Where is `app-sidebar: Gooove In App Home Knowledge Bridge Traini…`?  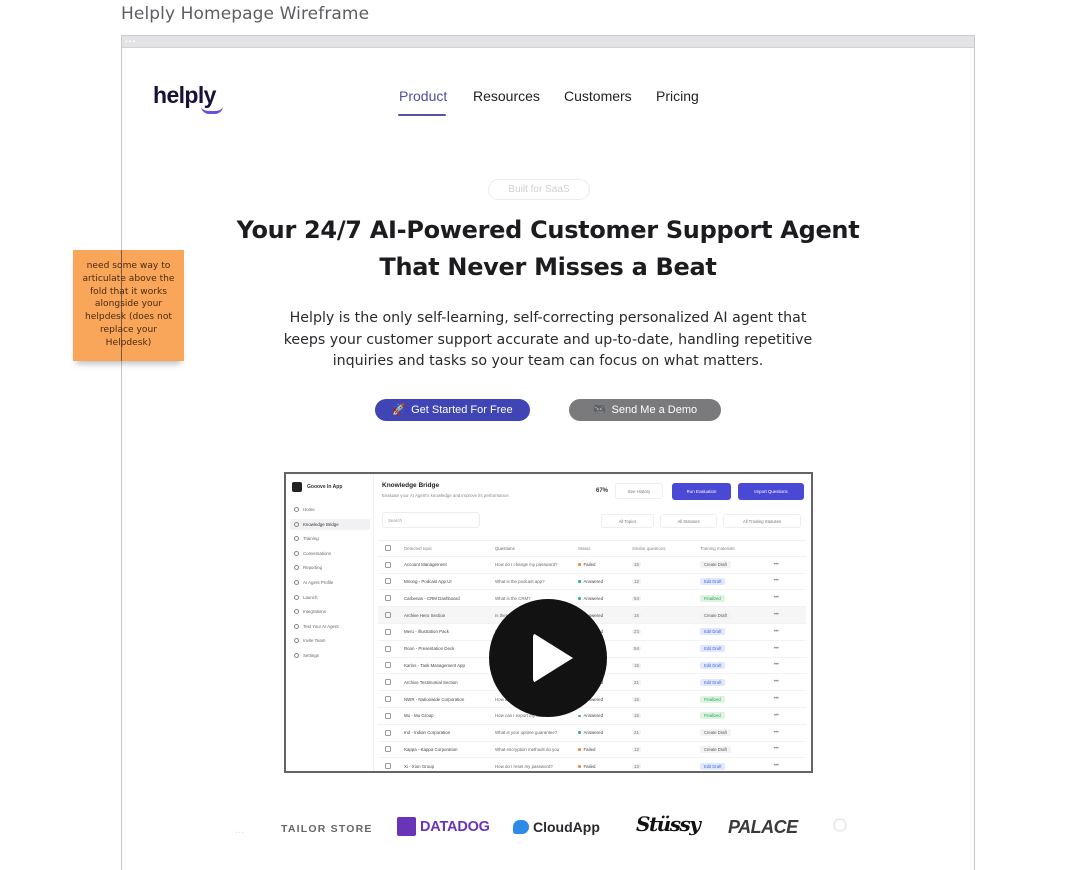
app-sidebar: Gooove In App Home Knowledge Bridge Traini… is located at coordinates (330, 622).